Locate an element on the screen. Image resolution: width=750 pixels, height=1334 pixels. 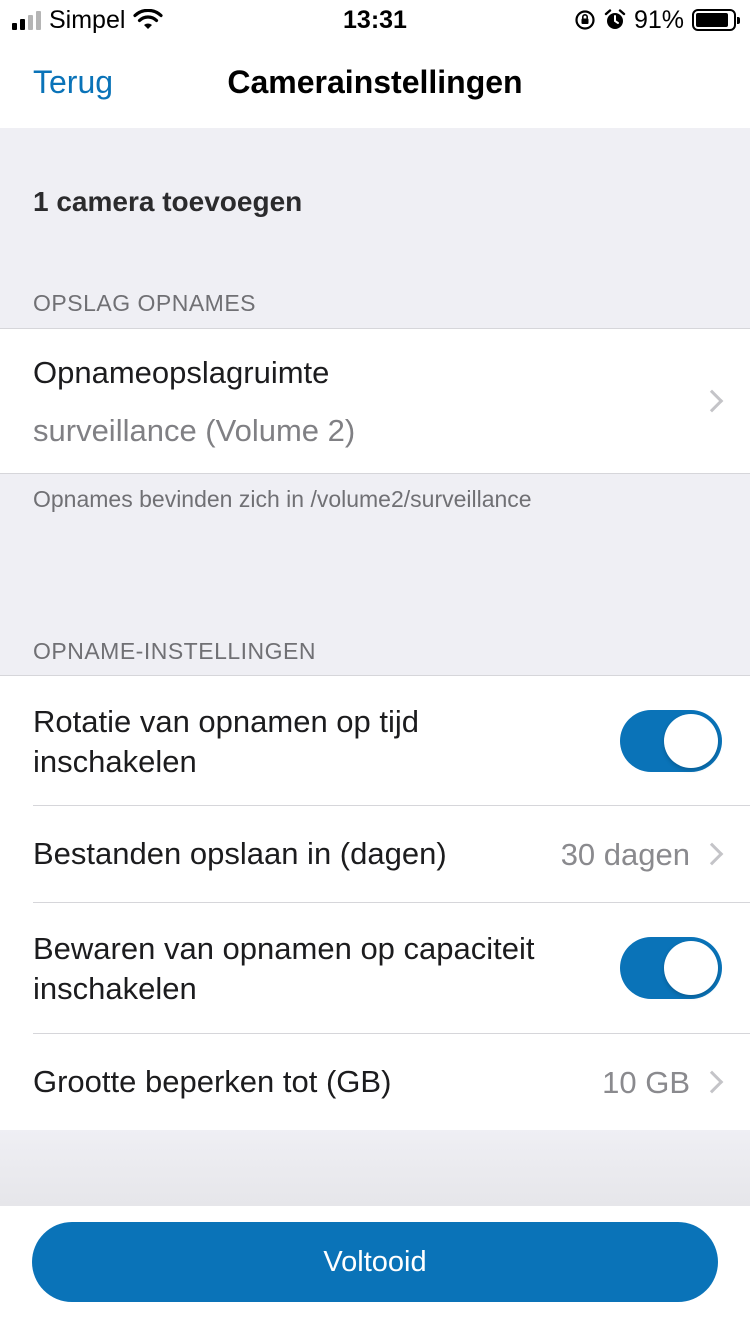
rotation-label-line2: inschakelen is located at coordinates (115, 761).